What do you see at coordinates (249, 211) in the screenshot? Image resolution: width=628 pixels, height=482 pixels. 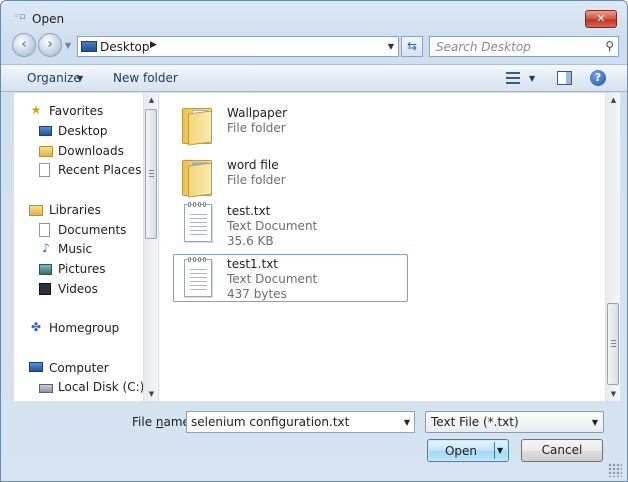 I see `file-name: test.txt` at bounding box center [249, 211].